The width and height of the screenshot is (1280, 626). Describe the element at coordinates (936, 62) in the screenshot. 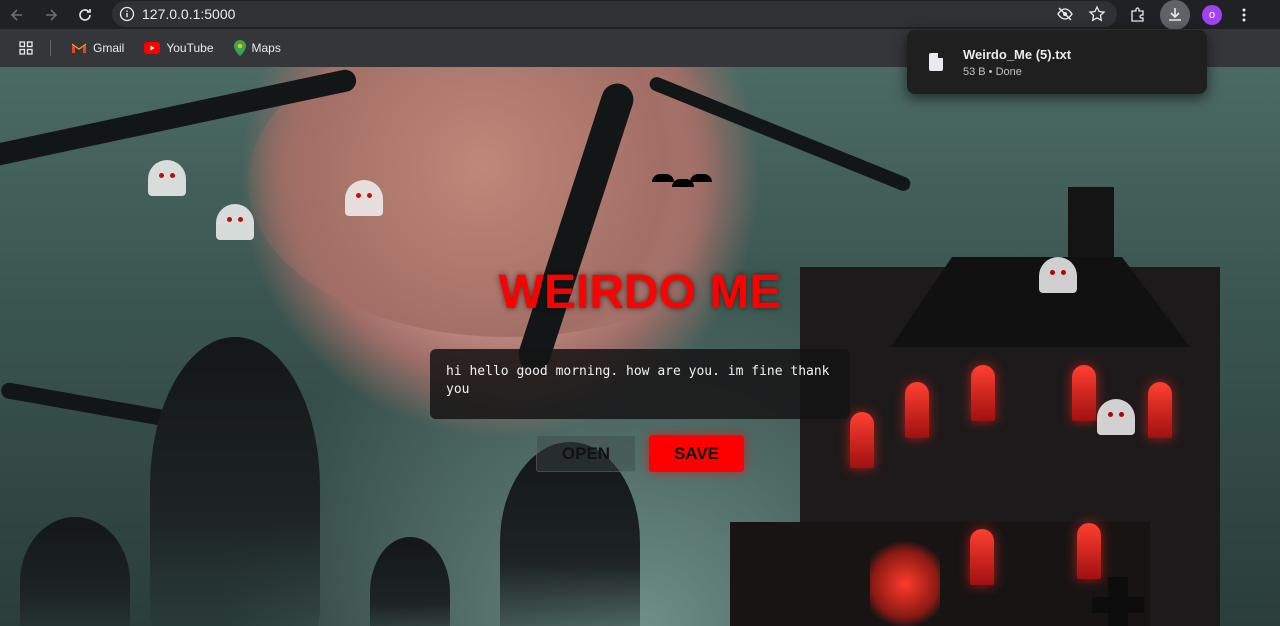

I see `file-icon` at that location.